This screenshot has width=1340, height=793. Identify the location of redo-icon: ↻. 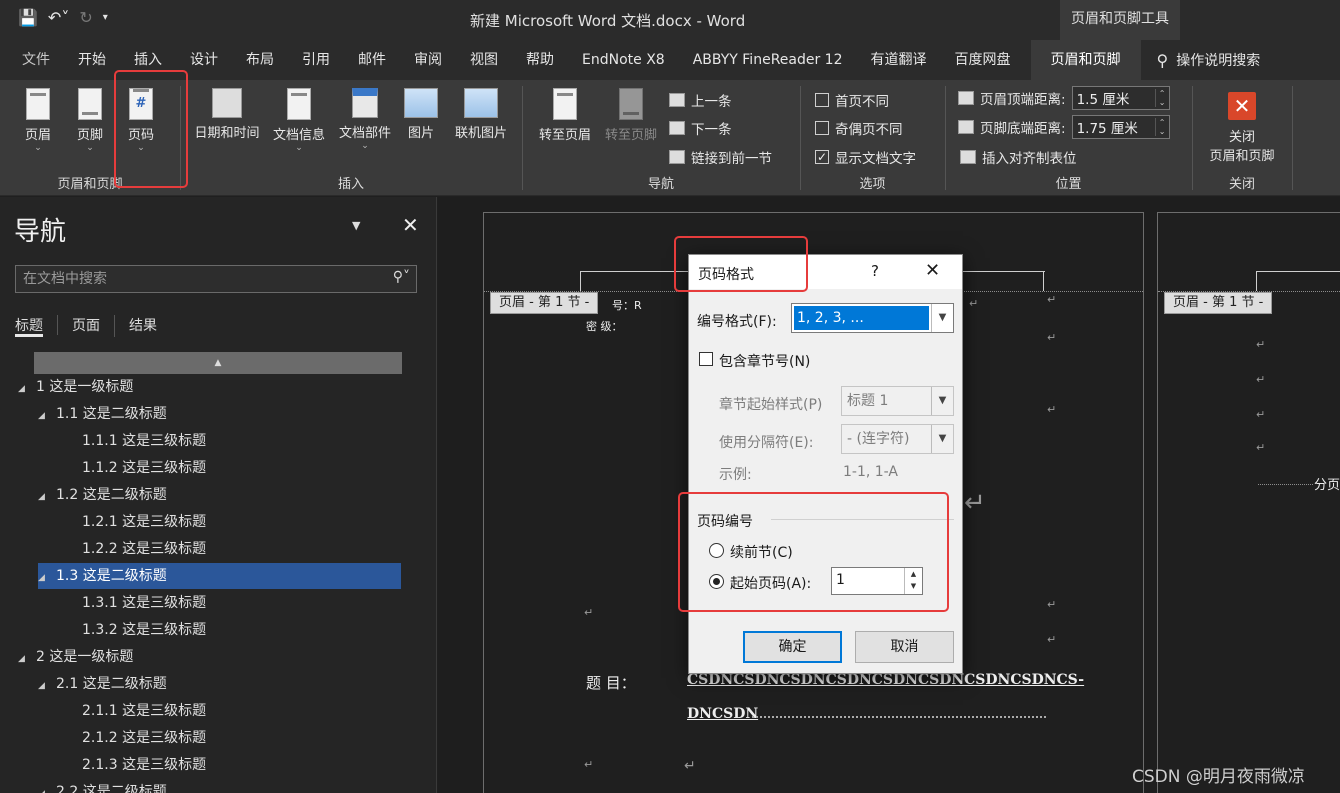
(85, 17).